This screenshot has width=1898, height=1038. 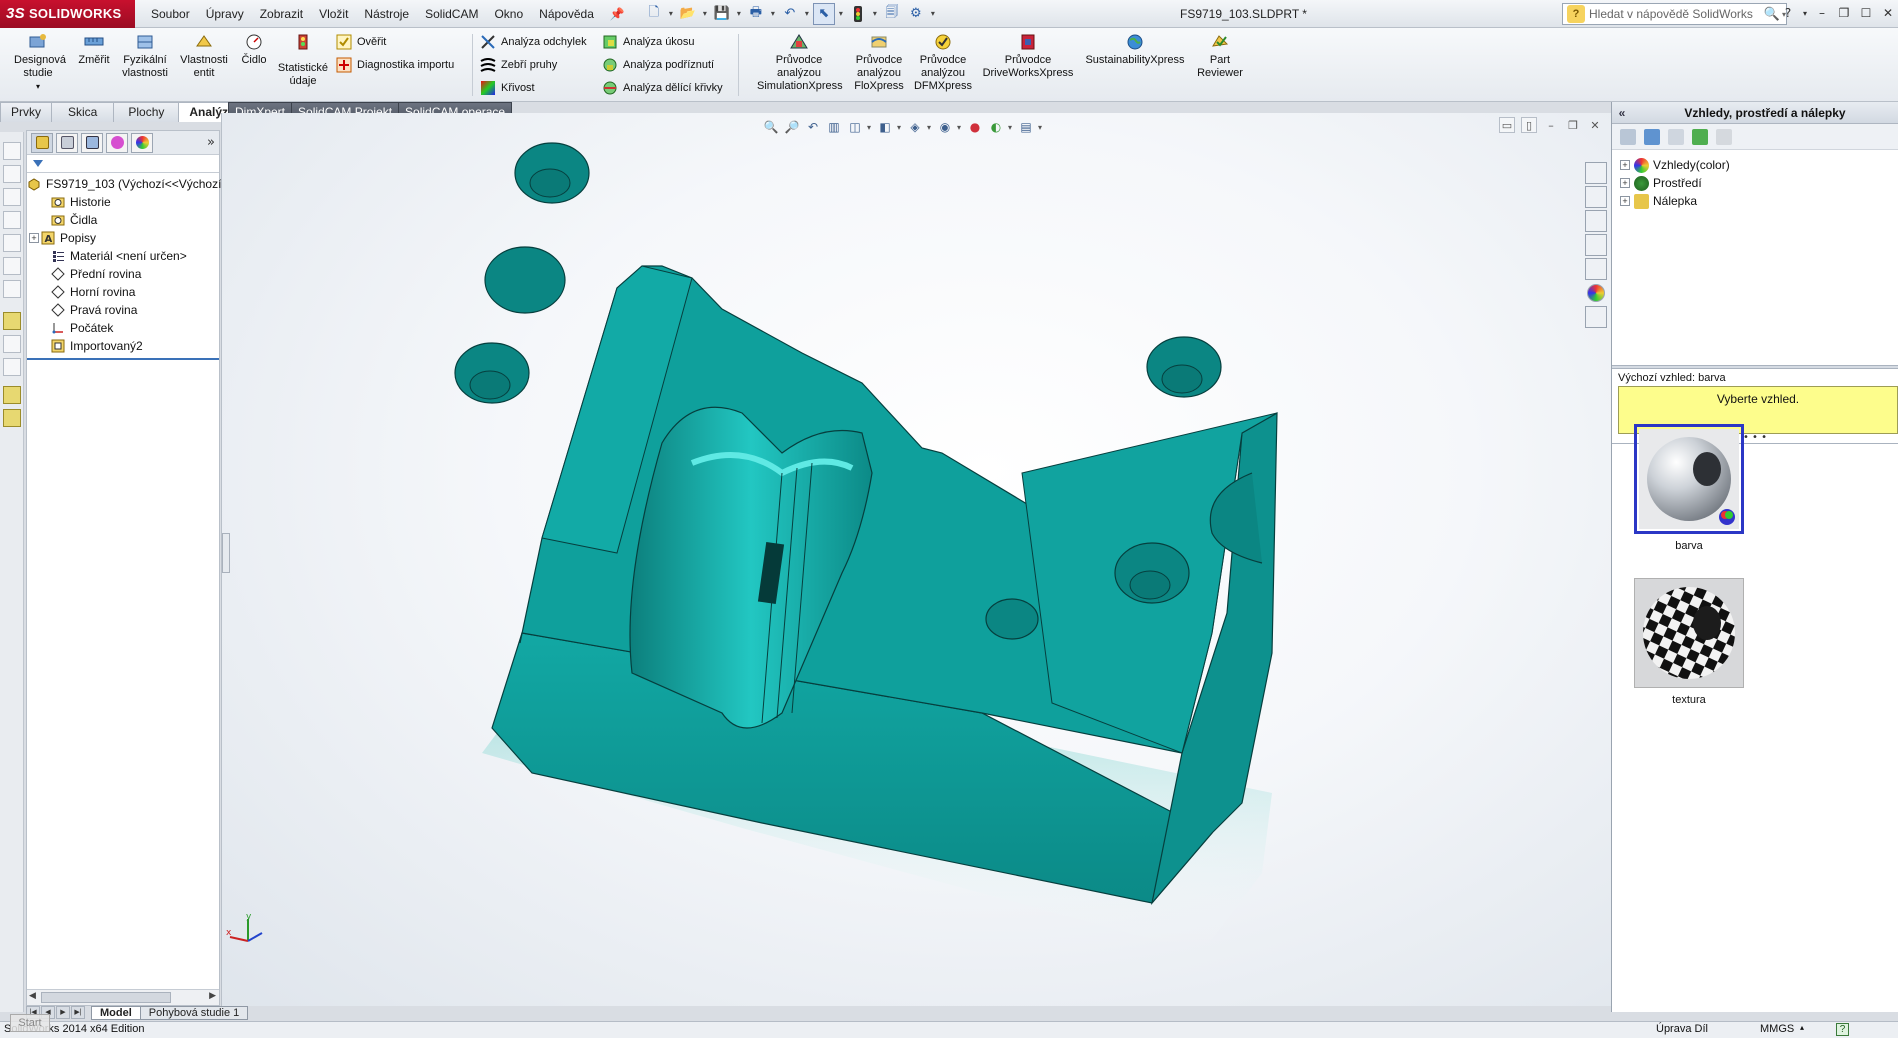 What do you see at coordinates (38, 163) in the screenshot?
I see `filter-funnel-icon` at bounding box center [38, 163].